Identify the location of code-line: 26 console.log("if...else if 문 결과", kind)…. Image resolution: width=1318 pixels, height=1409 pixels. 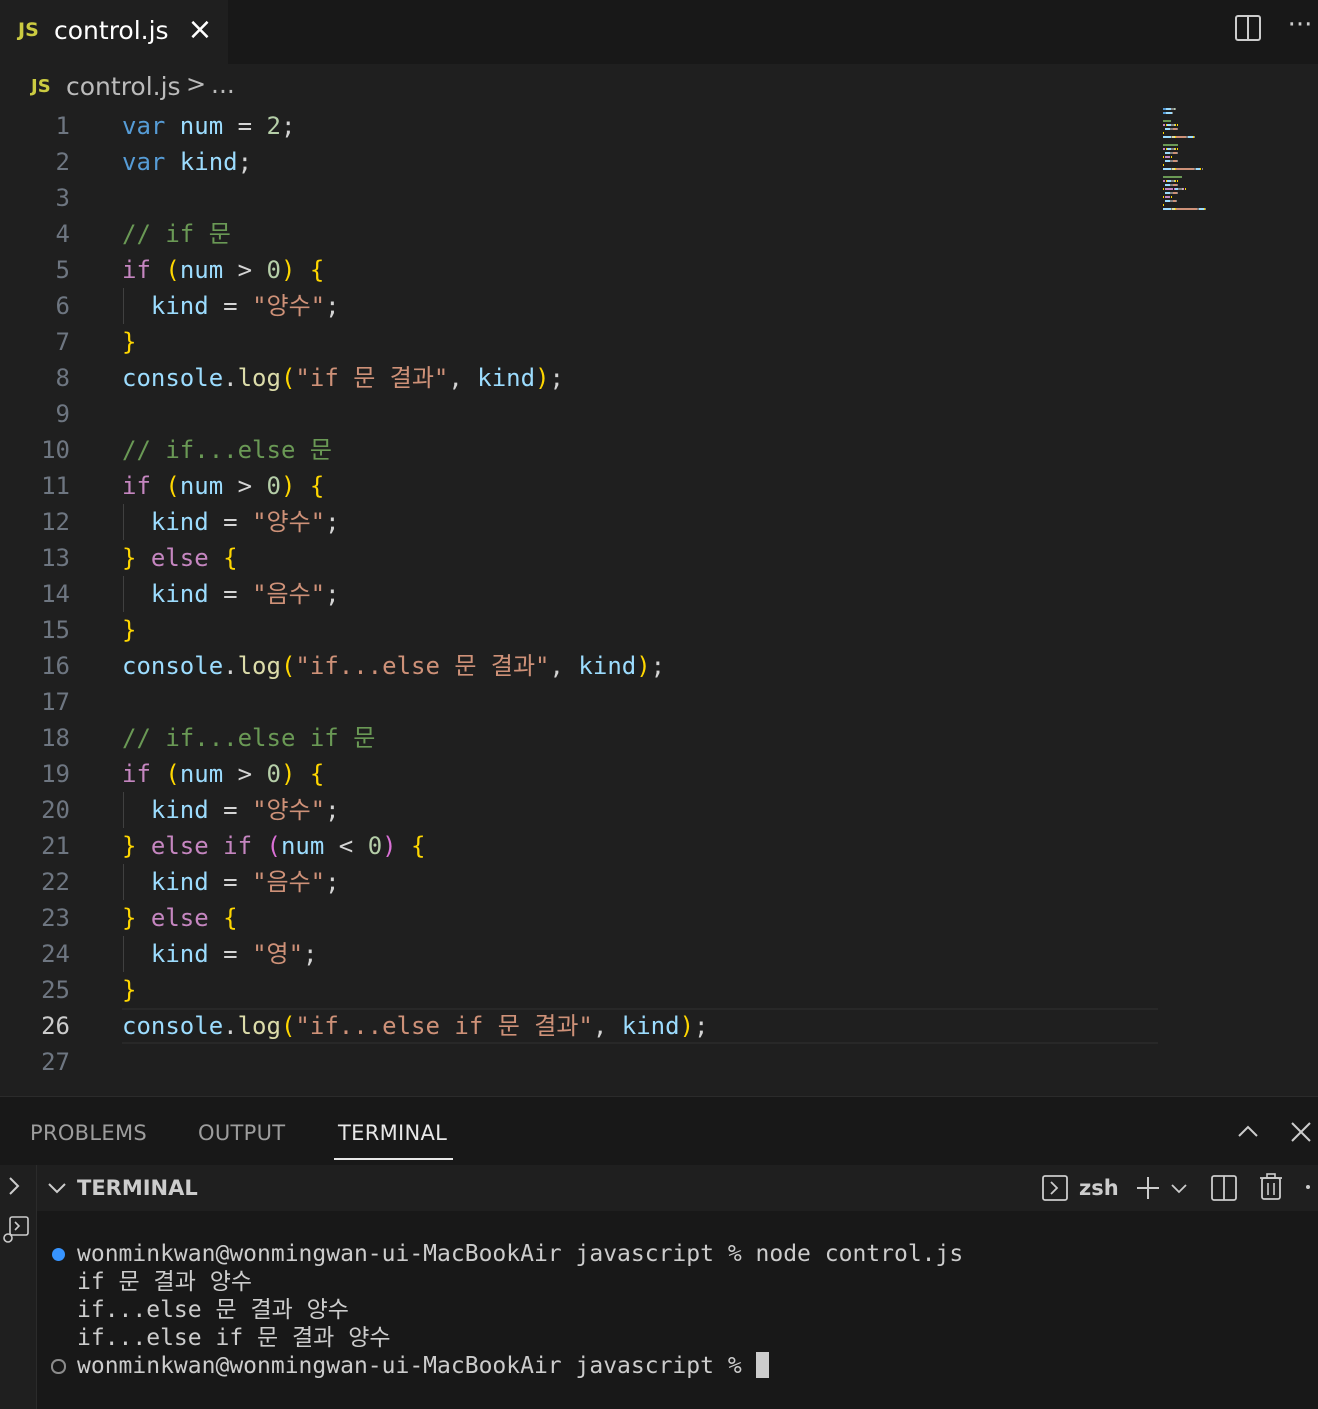
(580, 1026).